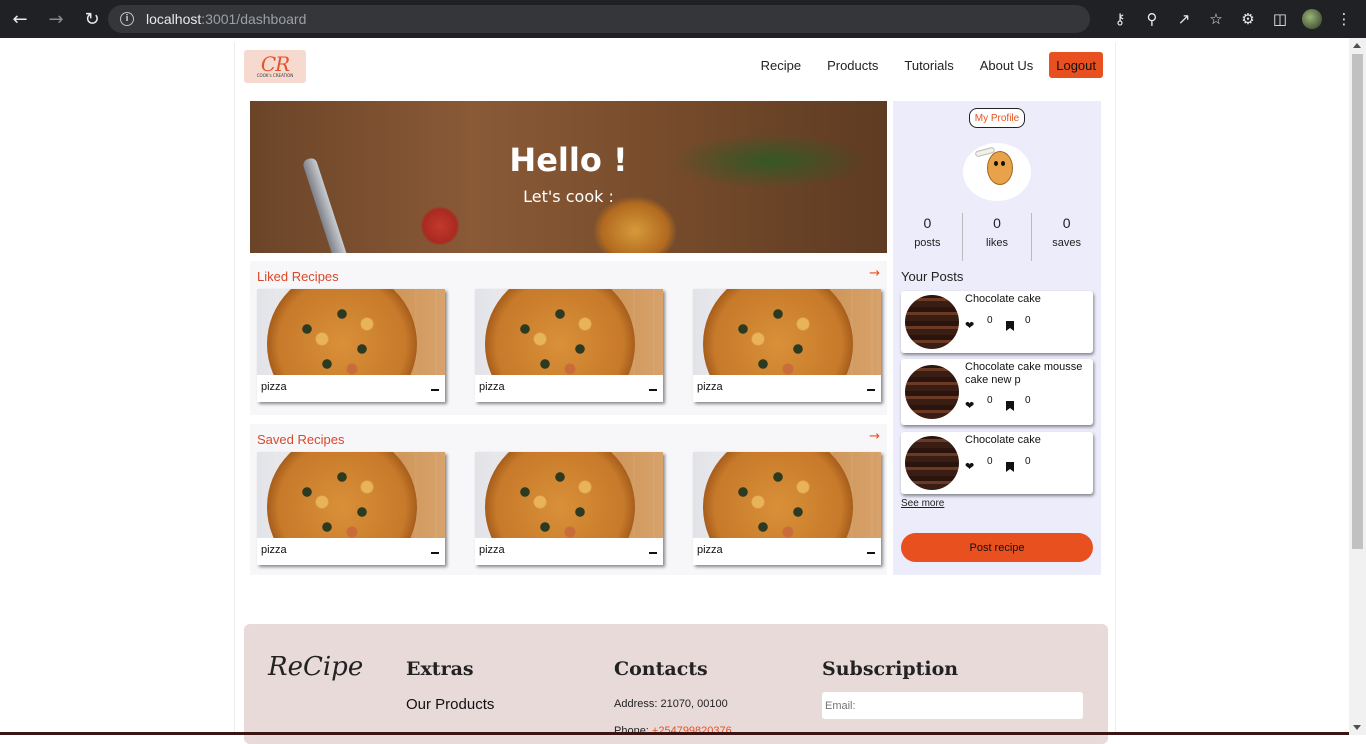  Describe the element at coordinates (927, 223) in the screenshot. I see `stat-value: 0` at that location.